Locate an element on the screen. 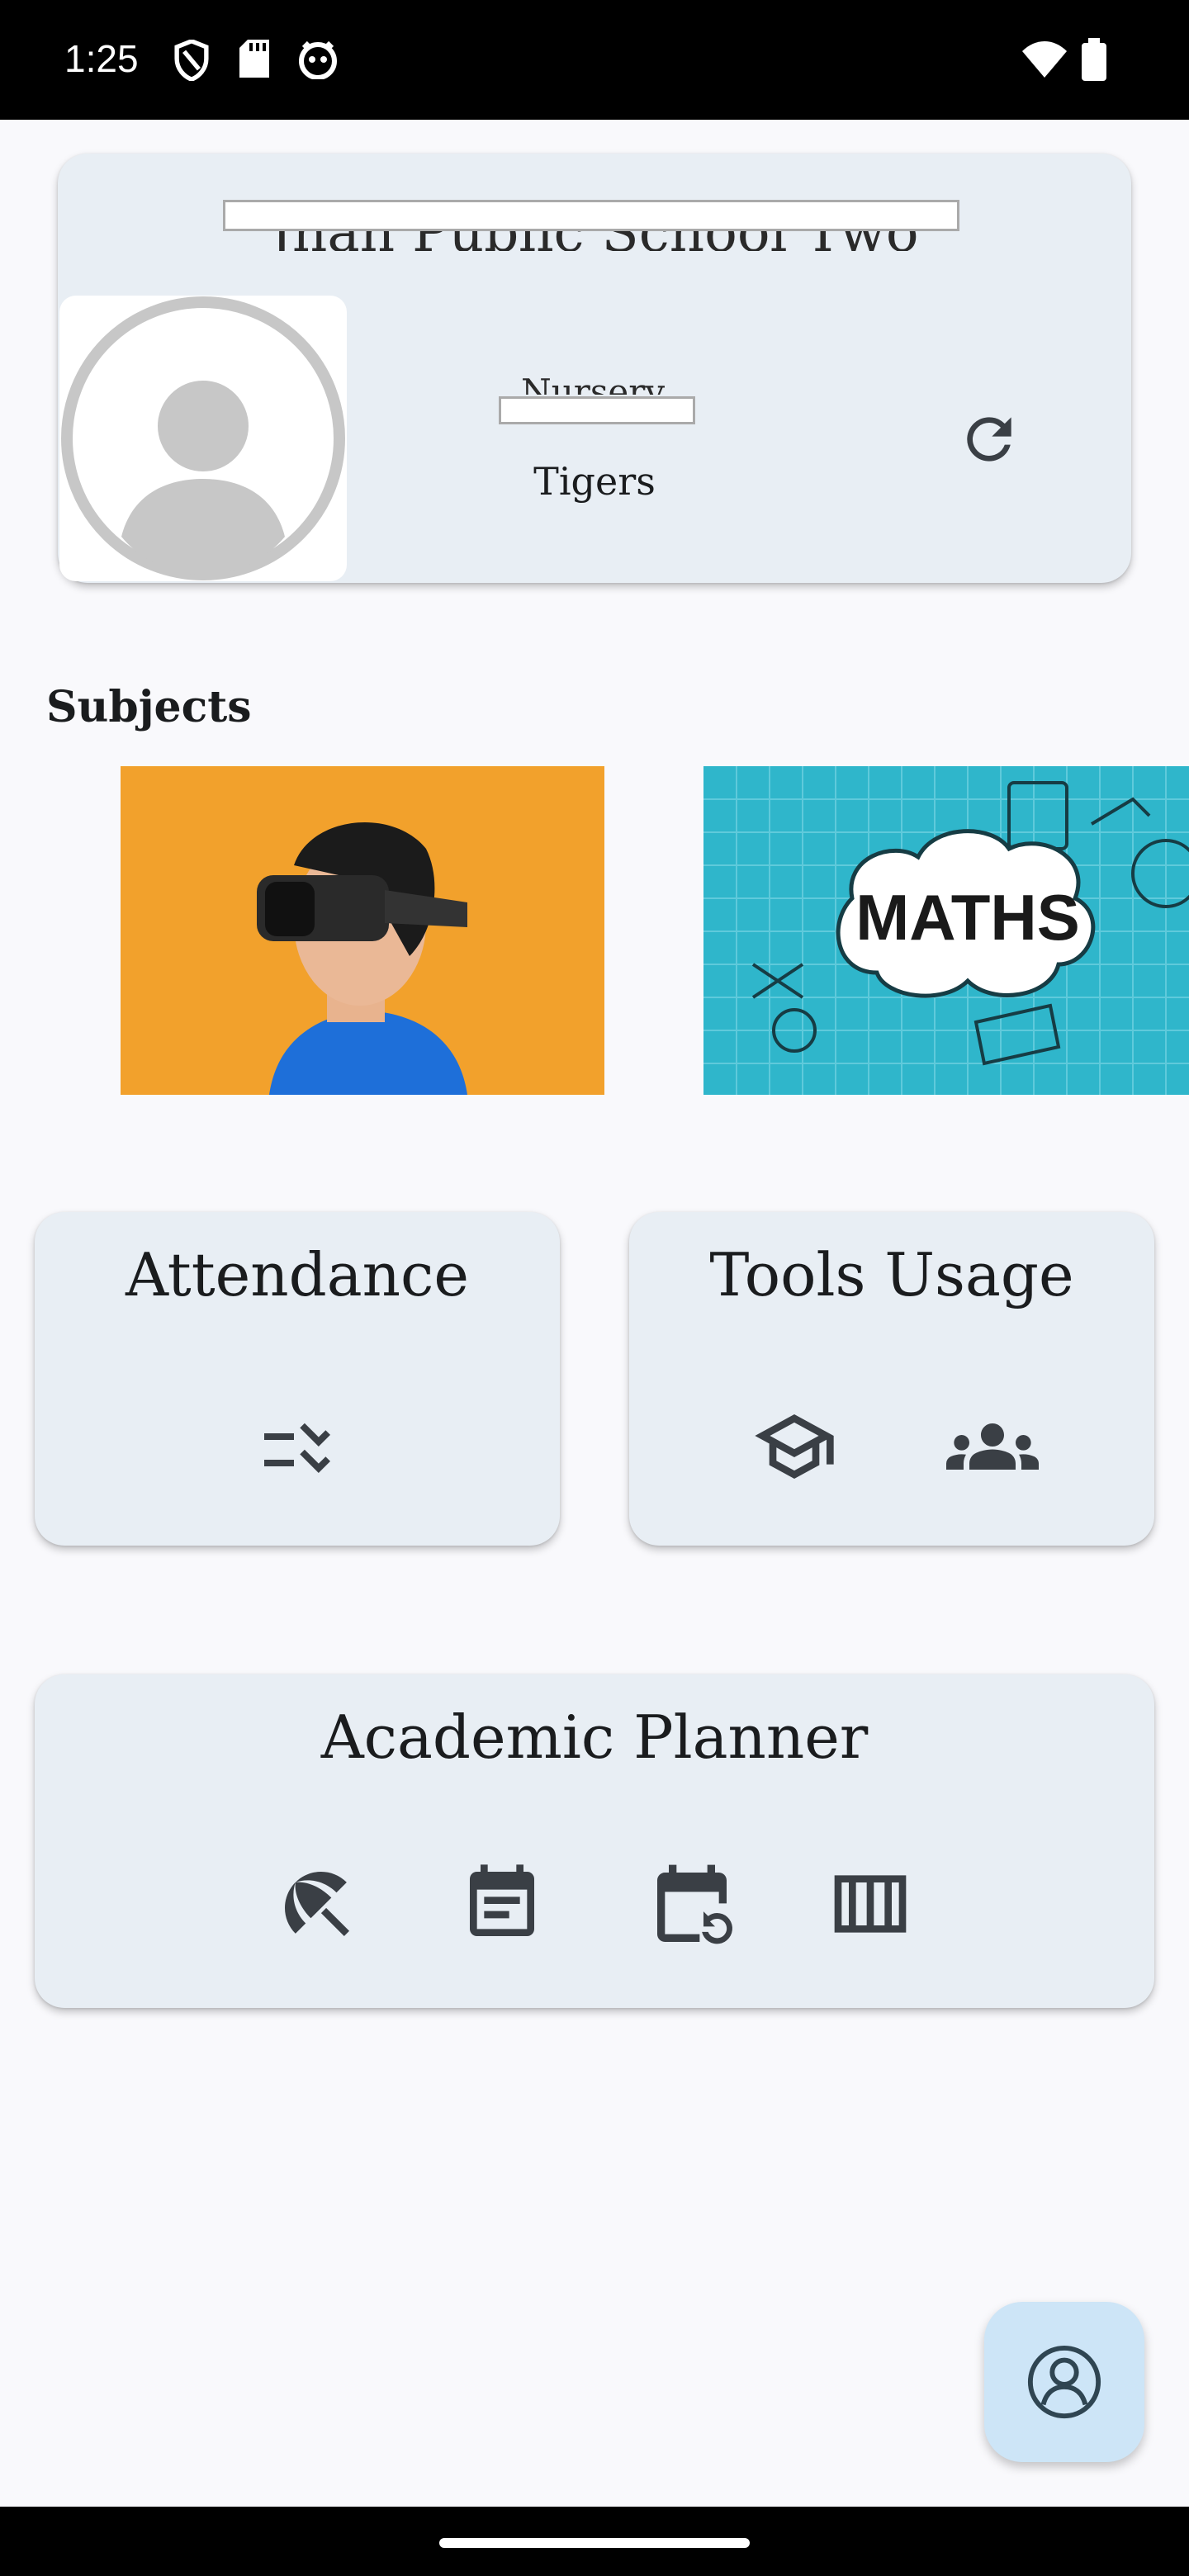 This screenshot has width=1189, height=2576. battery-icon is located at coordinates (1094, 59).